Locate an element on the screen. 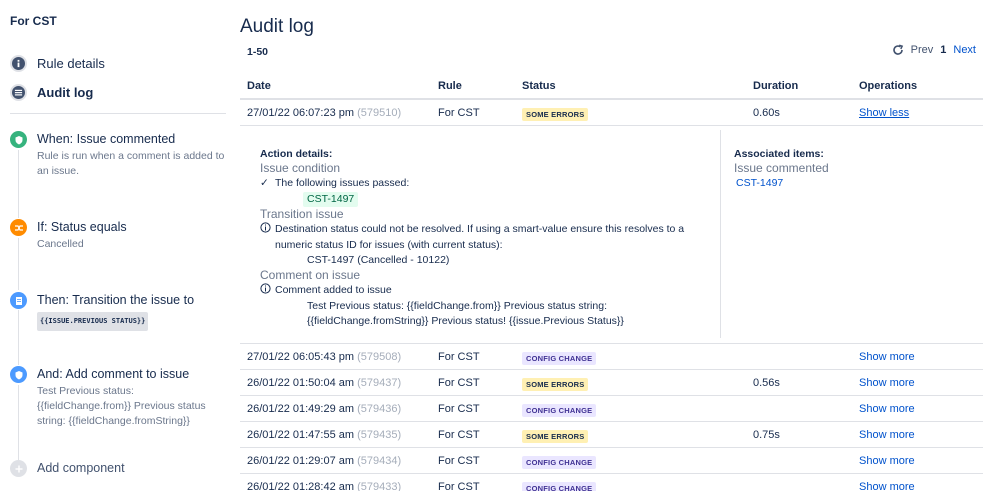  row-date: 26/01/22 01:29:07 am (579434) is located at coordinates (324, 461).